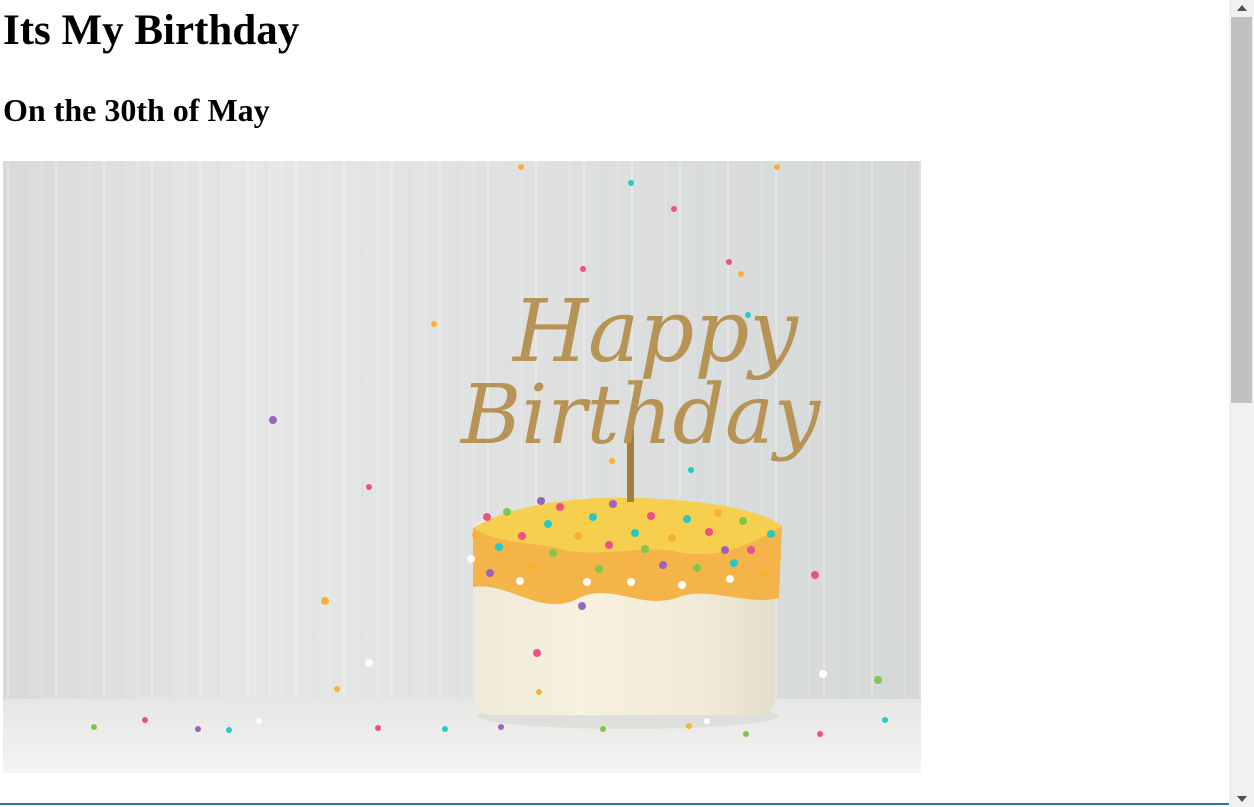 Image resolution: width=1254 pixels, height=807 pixels. I want to click on cake-topper-birthday-text: Birthday, so click(640, 415).